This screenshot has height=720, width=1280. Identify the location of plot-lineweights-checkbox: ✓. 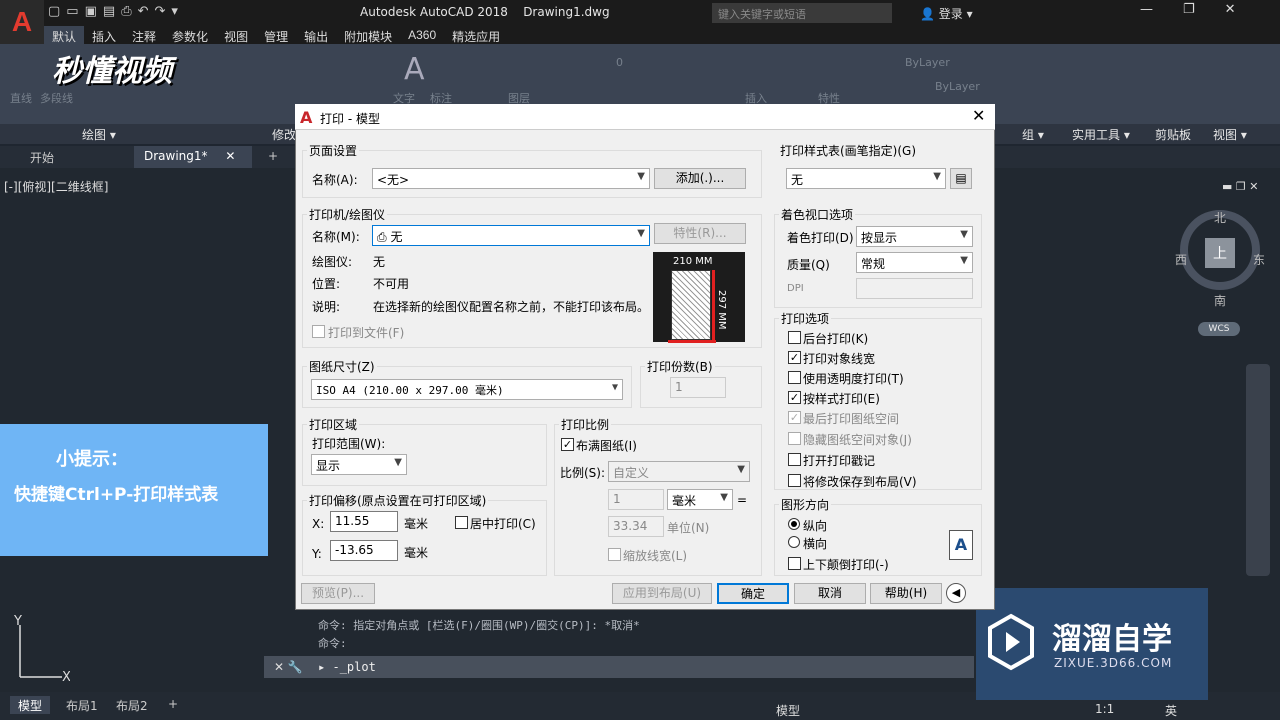
(794, 357).